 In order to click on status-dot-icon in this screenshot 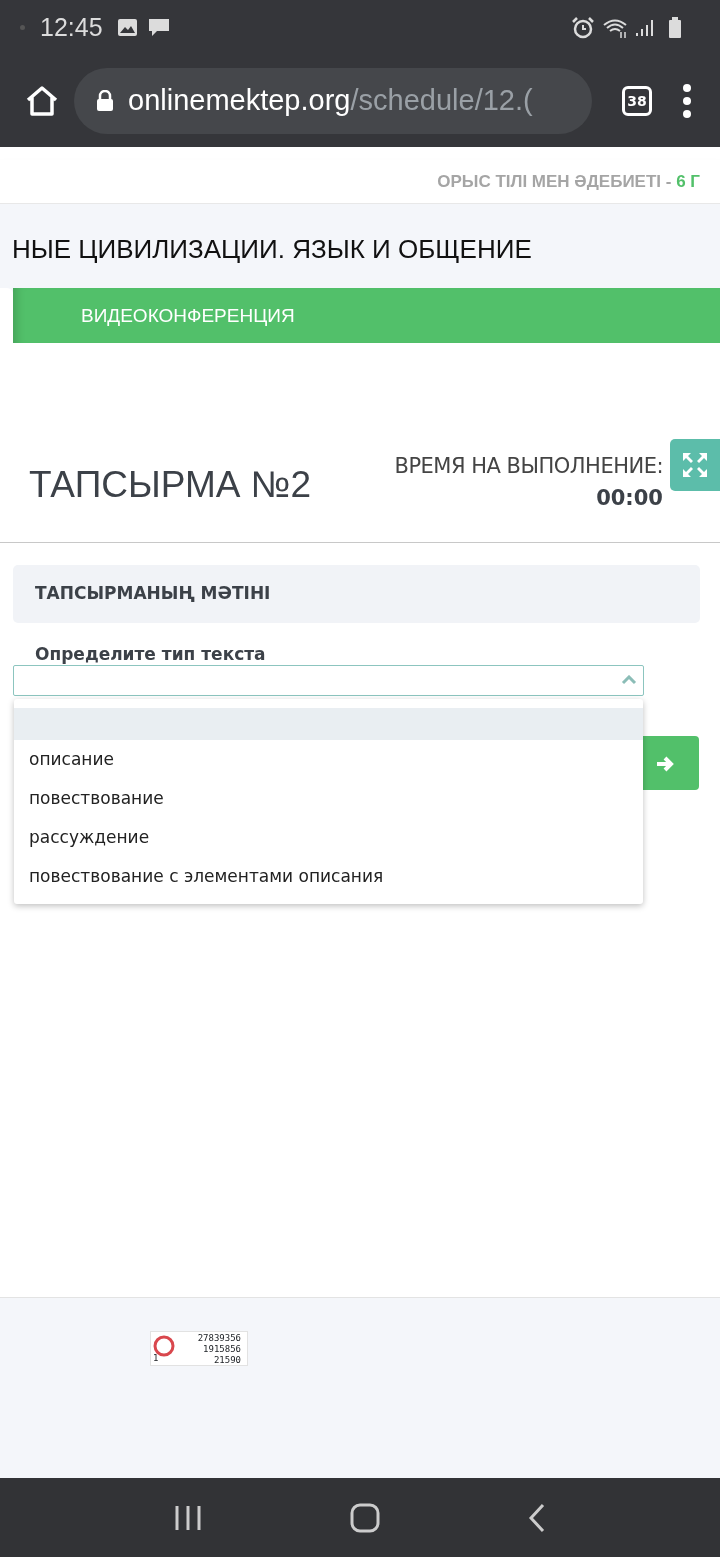, I will do `click(22, 27)`.